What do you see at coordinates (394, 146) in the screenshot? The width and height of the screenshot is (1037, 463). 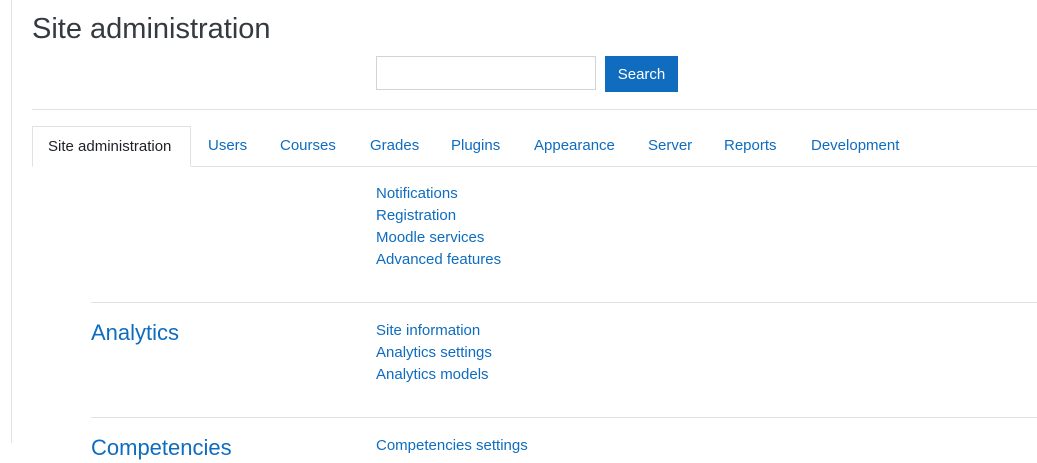 I see `tab-grades: Grades` at bounding box center [394, 146].